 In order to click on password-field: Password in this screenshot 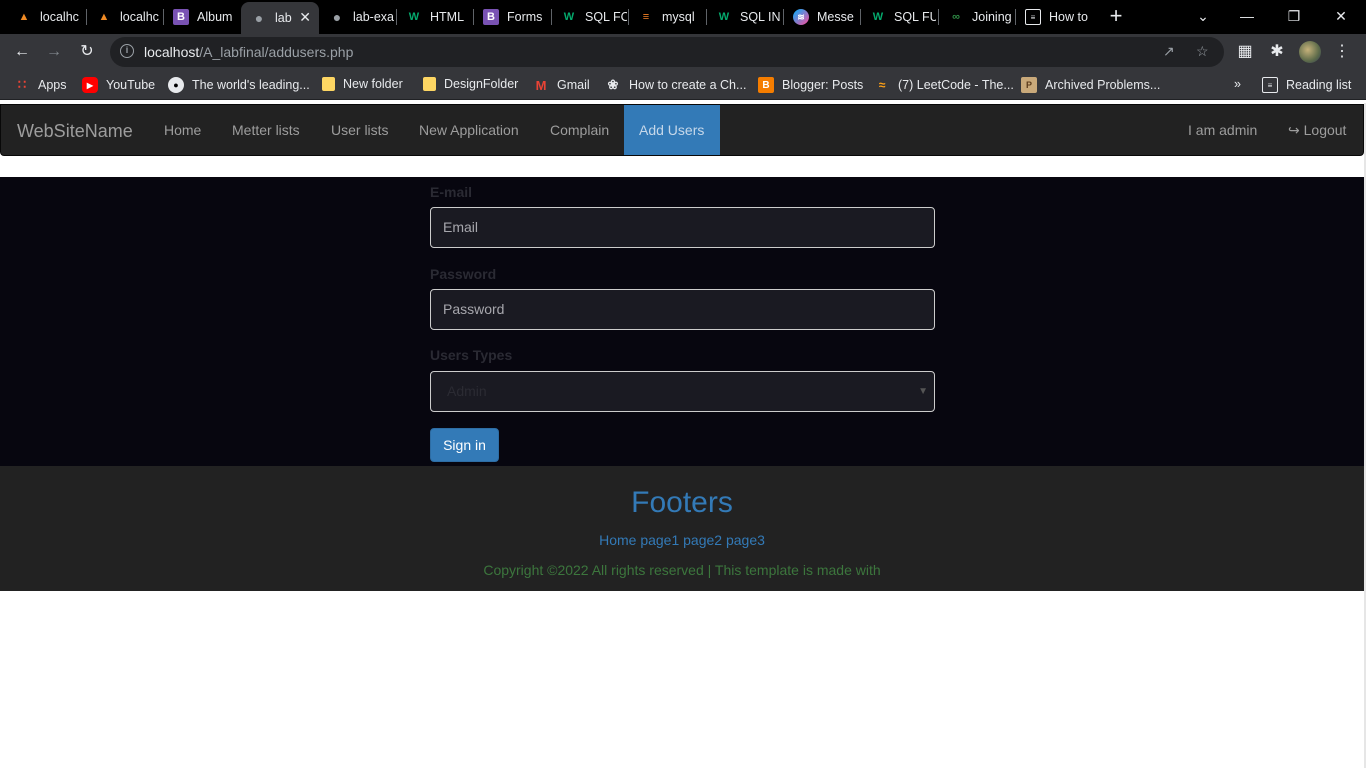, I will do `click(682, 309)`.